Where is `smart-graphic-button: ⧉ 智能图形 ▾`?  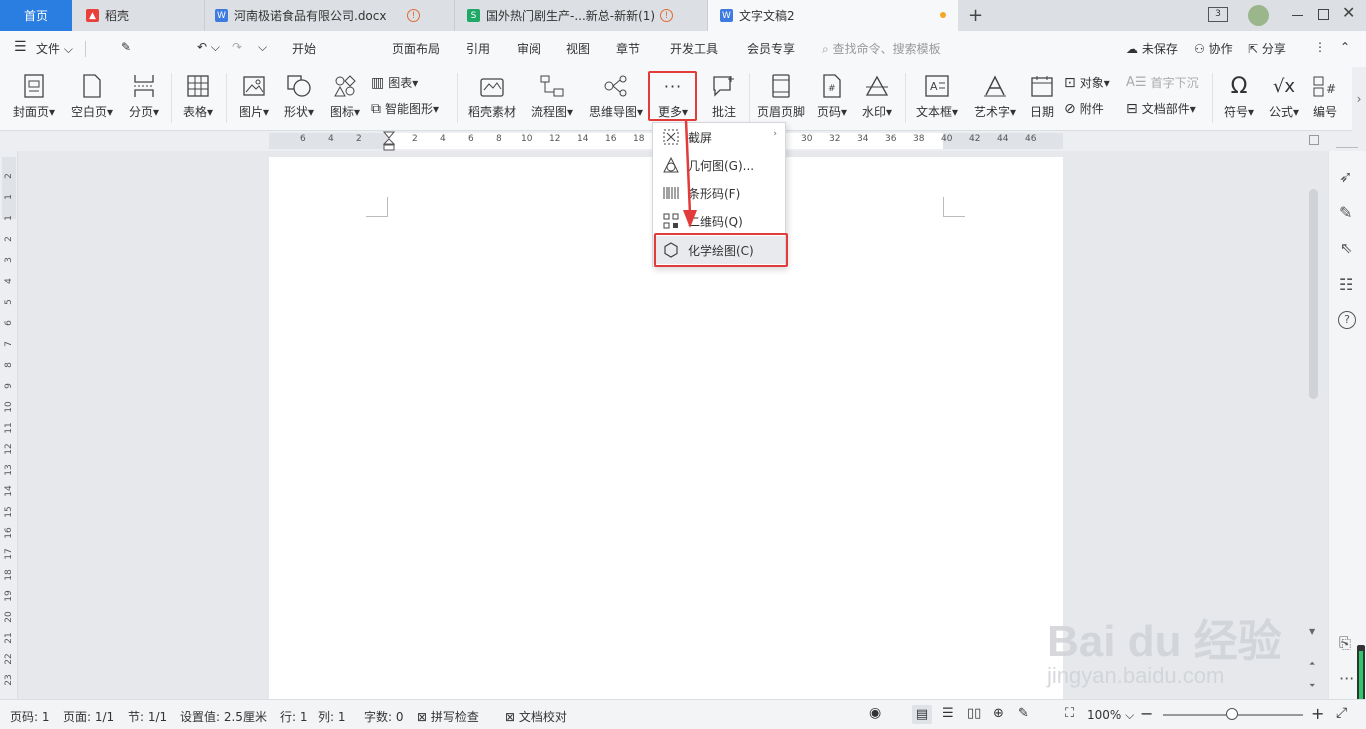 smart-graphic-button: ⧉ 智能图形 ▾ is located at coordinates (405, 108).